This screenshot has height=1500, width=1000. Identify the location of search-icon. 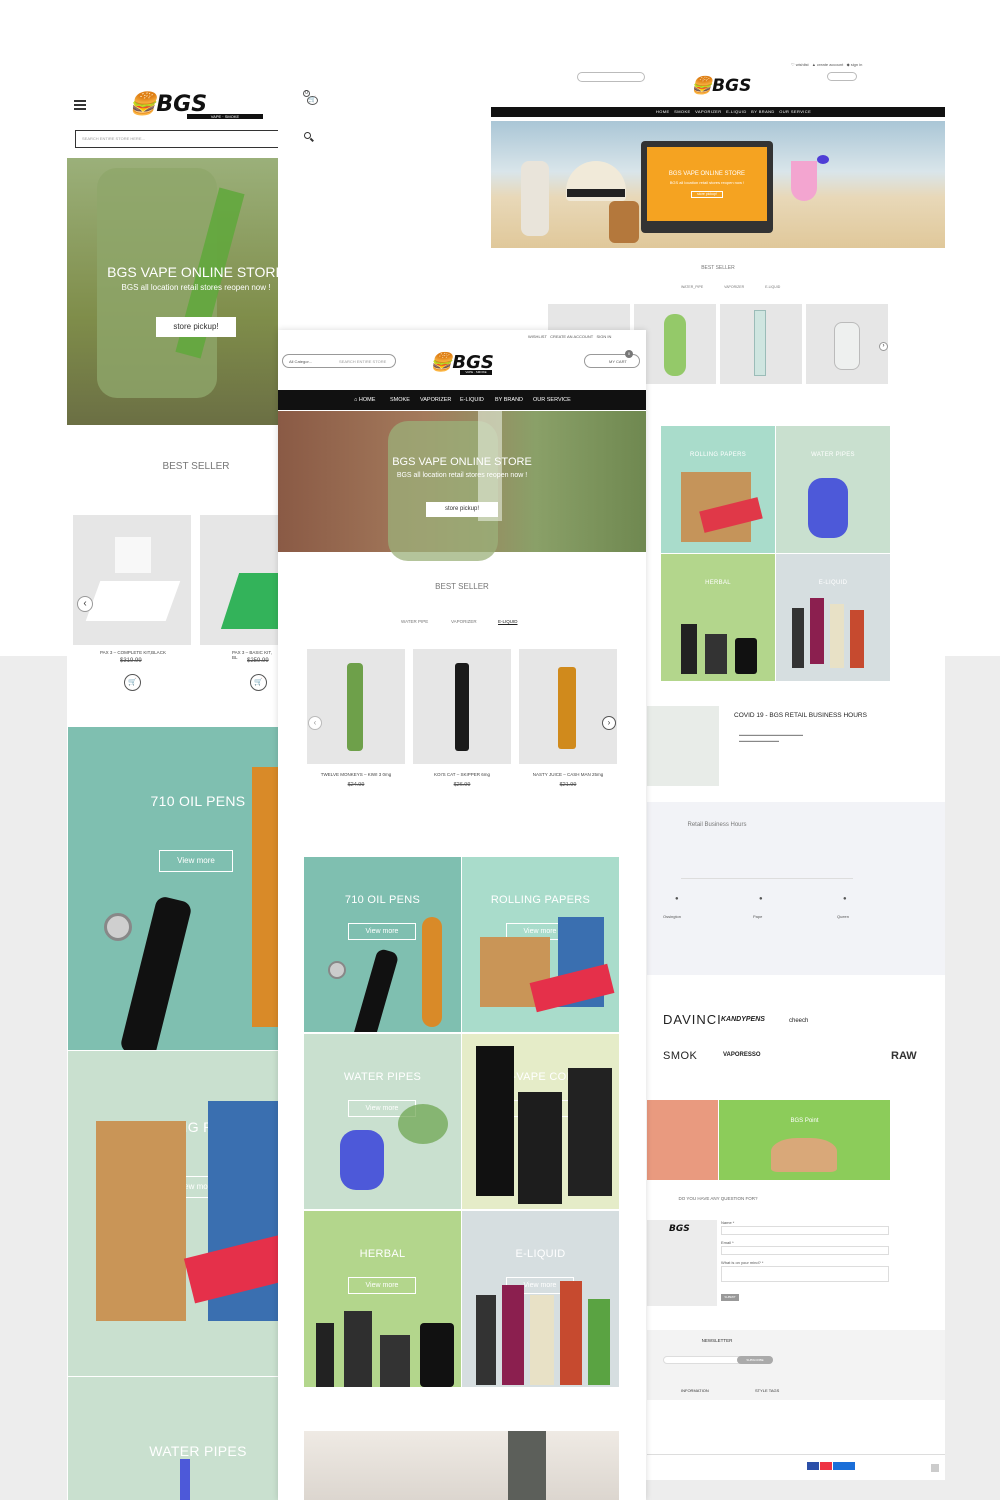
(309, 137).